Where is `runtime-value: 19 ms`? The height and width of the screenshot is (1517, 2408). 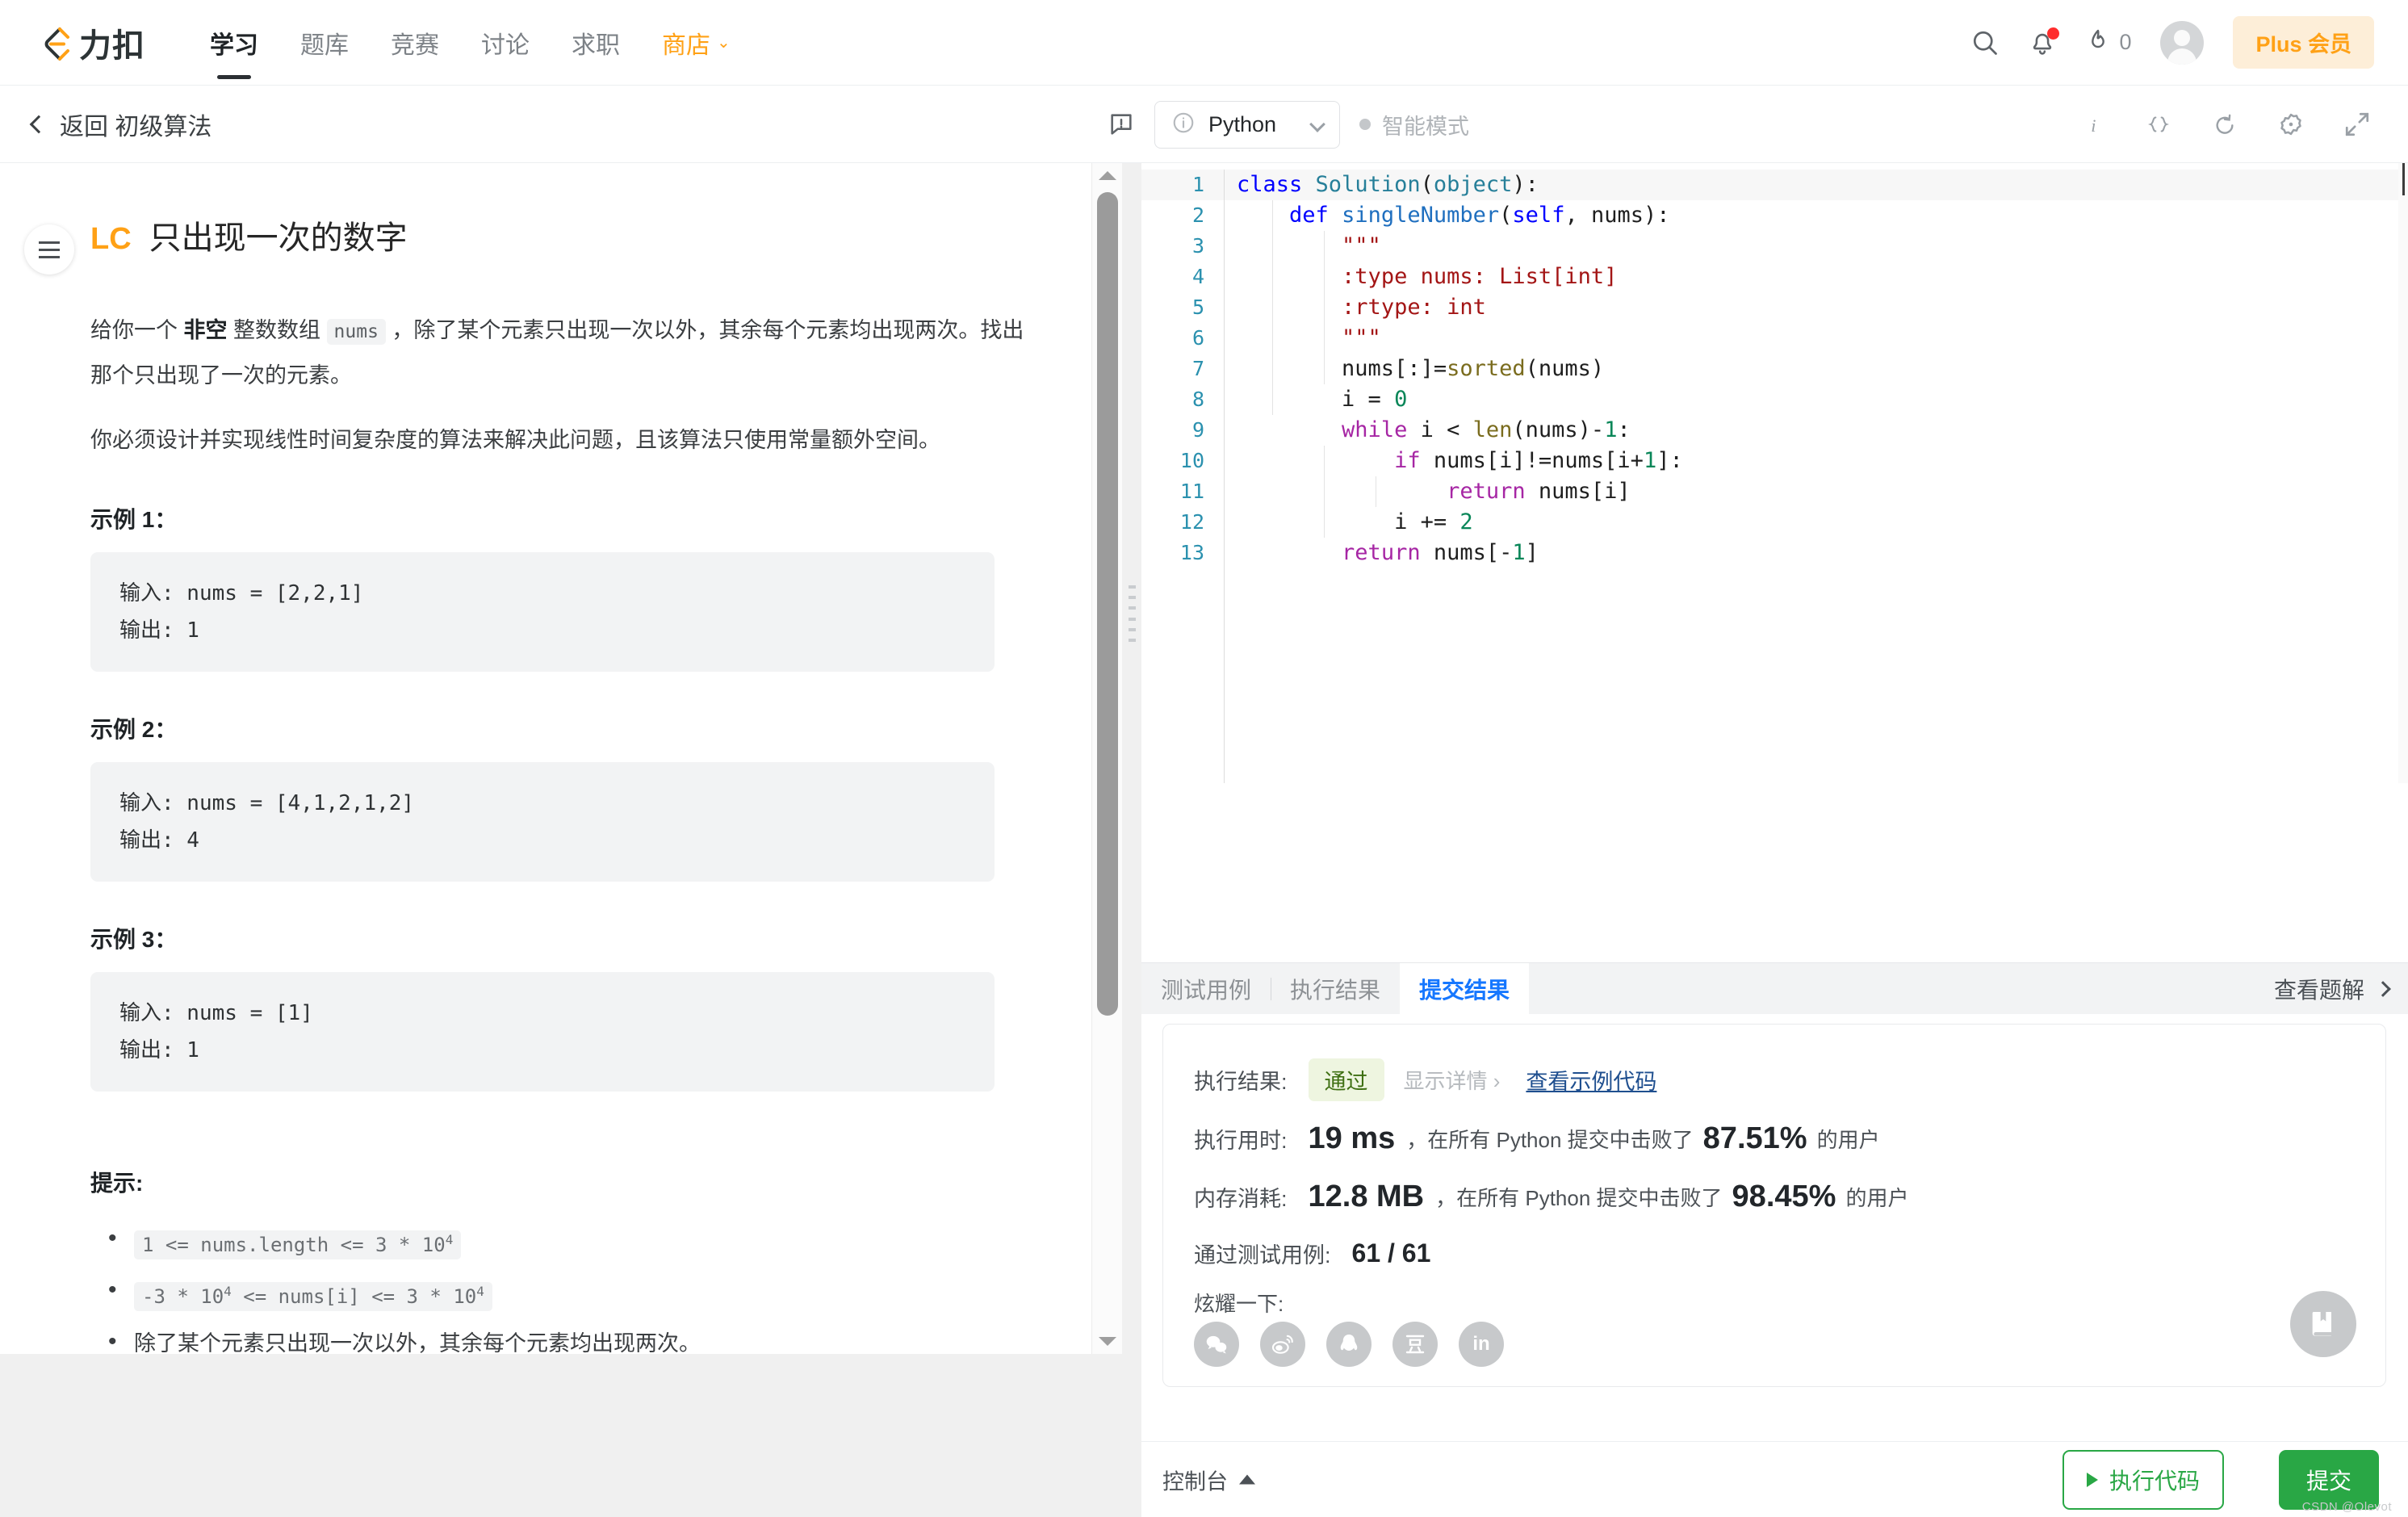 runtime-value: 19 ms is located at coordinates (1352, 1138).